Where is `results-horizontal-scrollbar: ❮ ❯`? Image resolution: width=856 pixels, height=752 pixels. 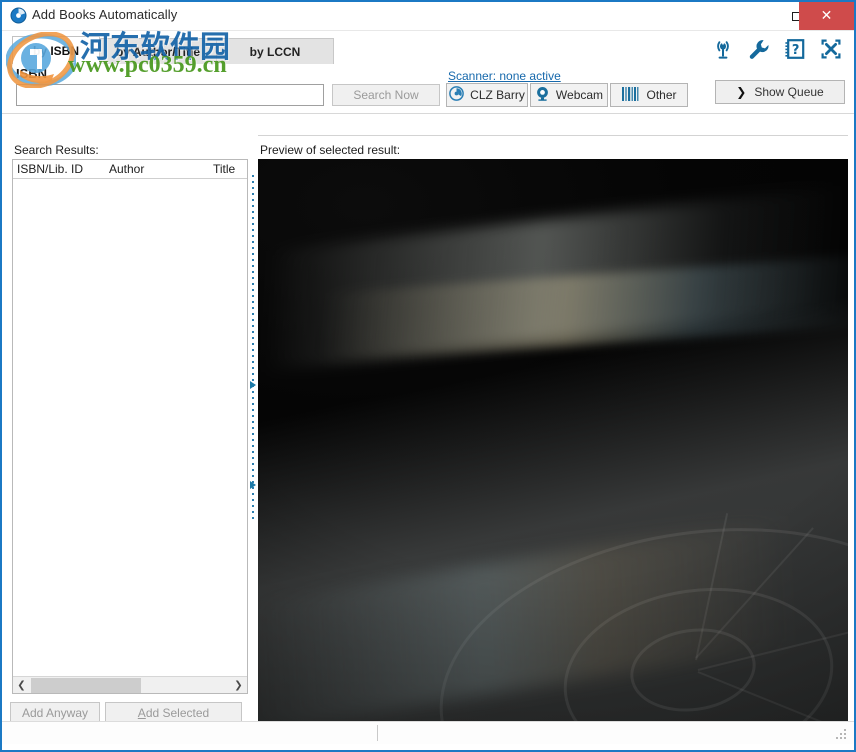 results-horizontal-scrollbar: ❮ ❯ is located at coordinates (130, 684).